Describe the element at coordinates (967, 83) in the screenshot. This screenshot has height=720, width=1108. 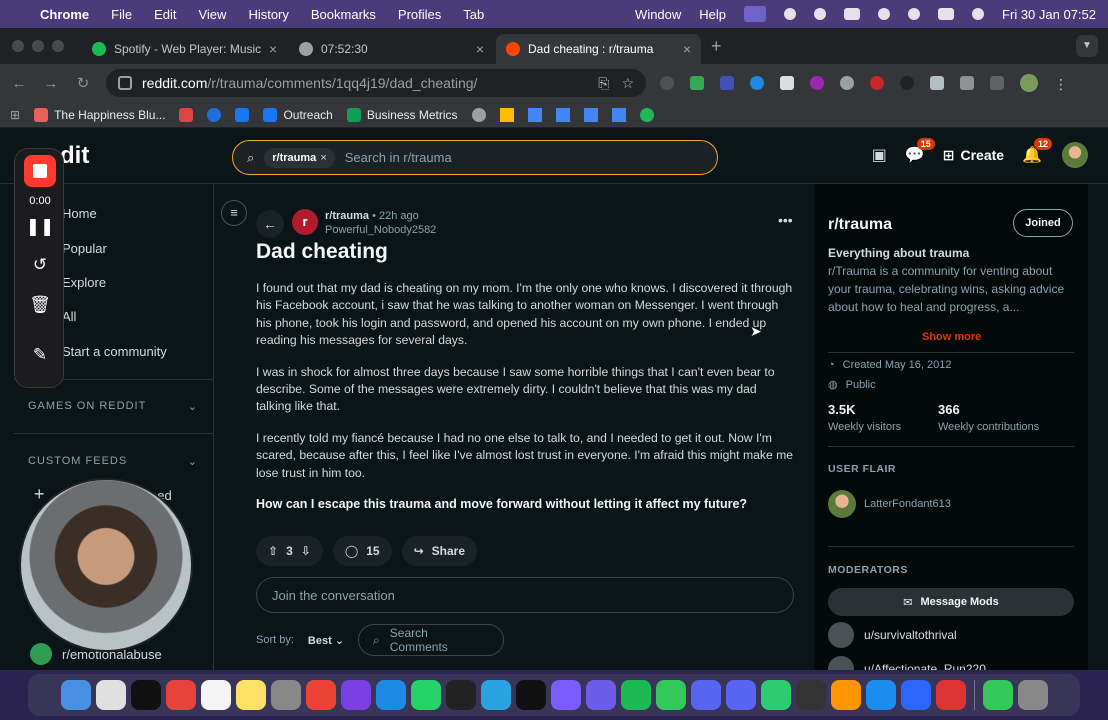
I see `puzzle-extensions-icon` at that location.